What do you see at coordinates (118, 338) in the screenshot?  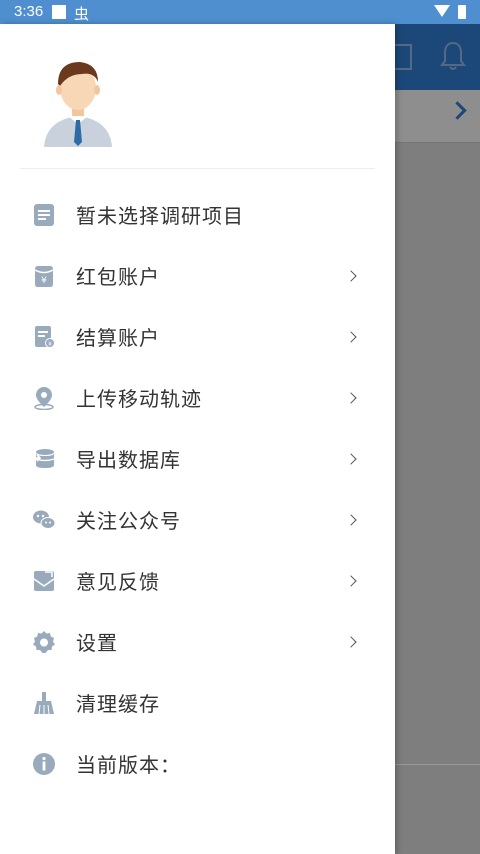 I see `menu-item-label: 结算账户` at bounding box center [118, 338].